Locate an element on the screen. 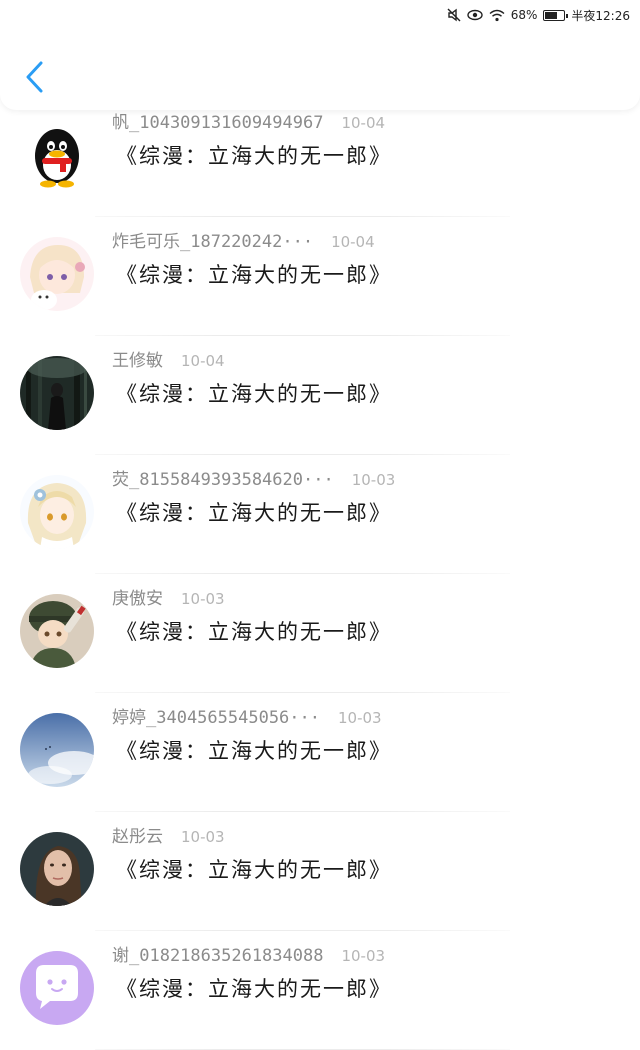 The width and height of the screenshot is (640, 1050). status-icons: 68% 半夜12:26 is located at coordinates (538, 15).